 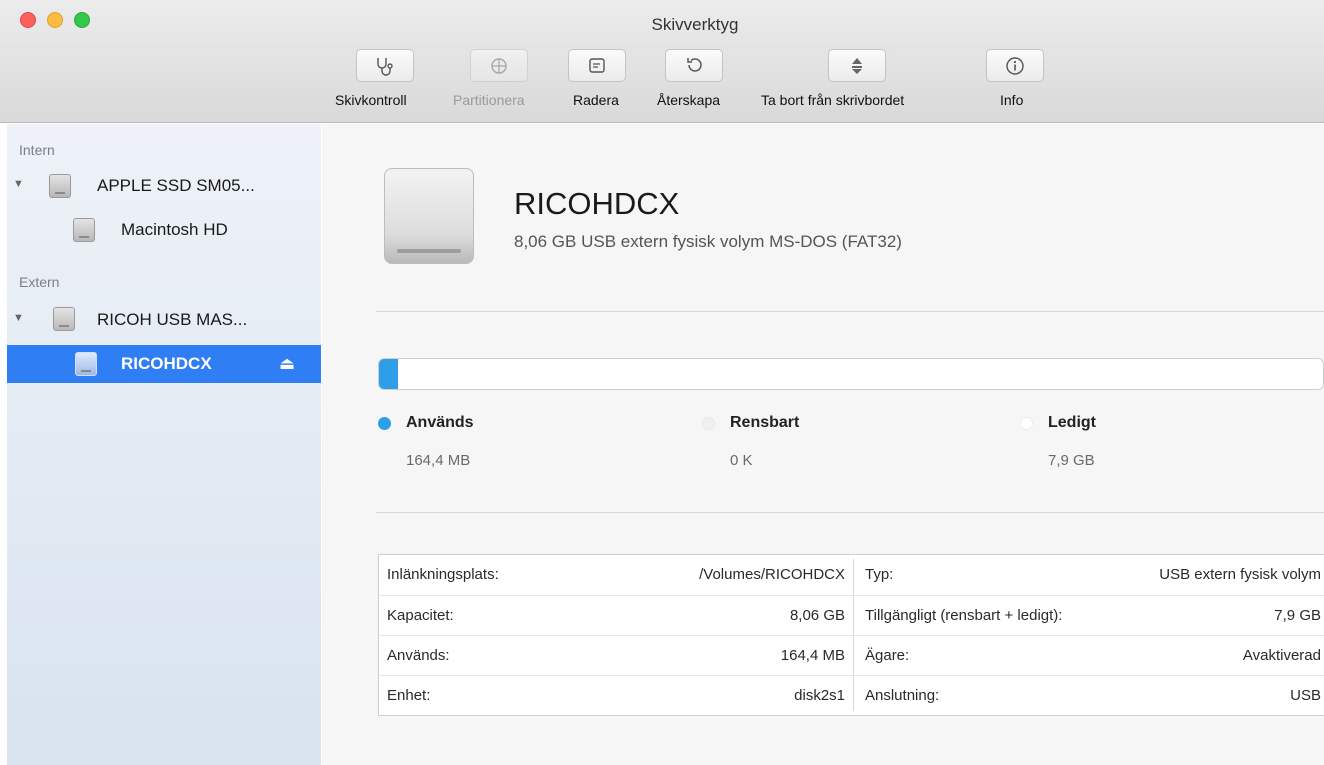 What do you see at coordinates (1240, 574) in the screenshot?
I see `info-value: USB extern fysisk volym` at bounding box center [1240, 574].